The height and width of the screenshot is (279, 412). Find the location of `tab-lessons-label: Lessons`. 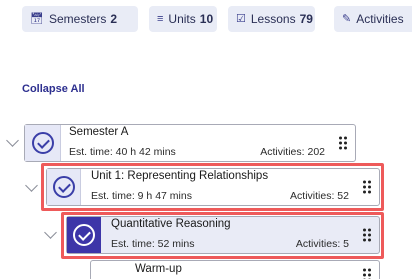

tab-lessons-label: Lessons is located at coordinates (273, 19).